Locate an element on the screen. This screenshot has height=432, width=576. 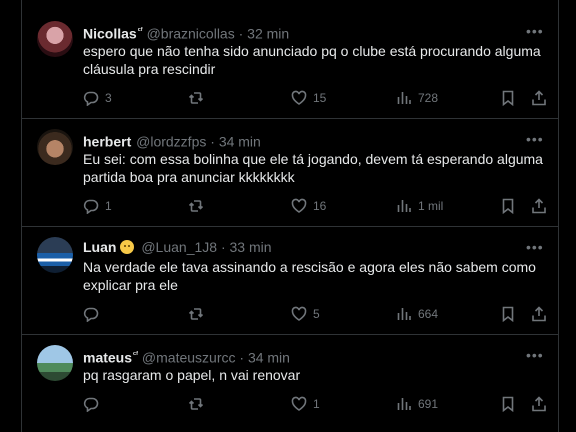
tweet-text-line: cláusula pra rescindir is located at coordinates (149, 69).